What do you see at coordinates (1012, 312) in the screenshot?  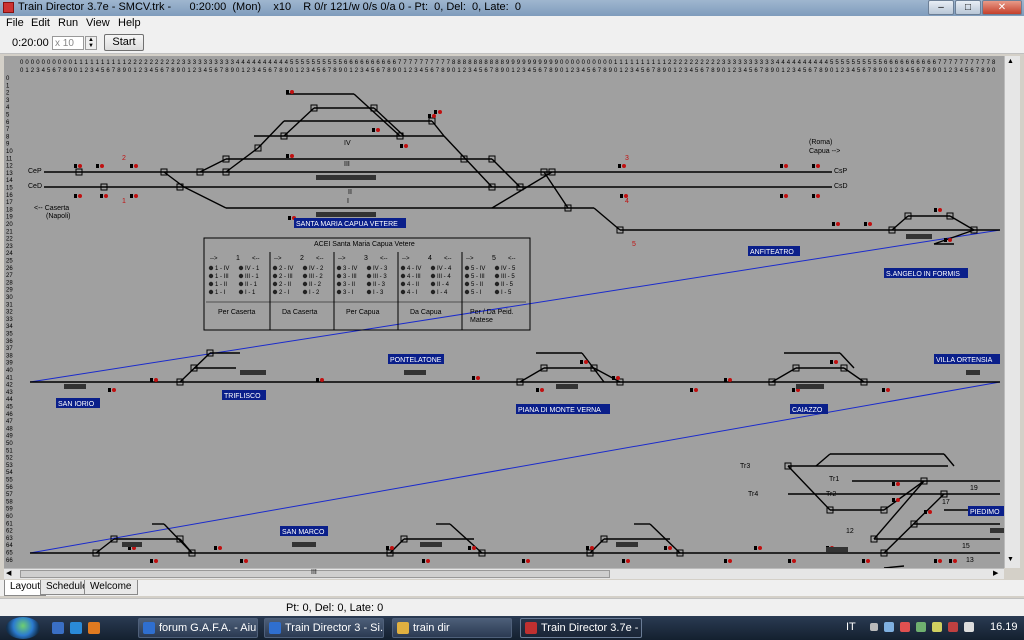 I see `vertical-scrollbar: ▲ ▼` at bounding box center [1012, 312].